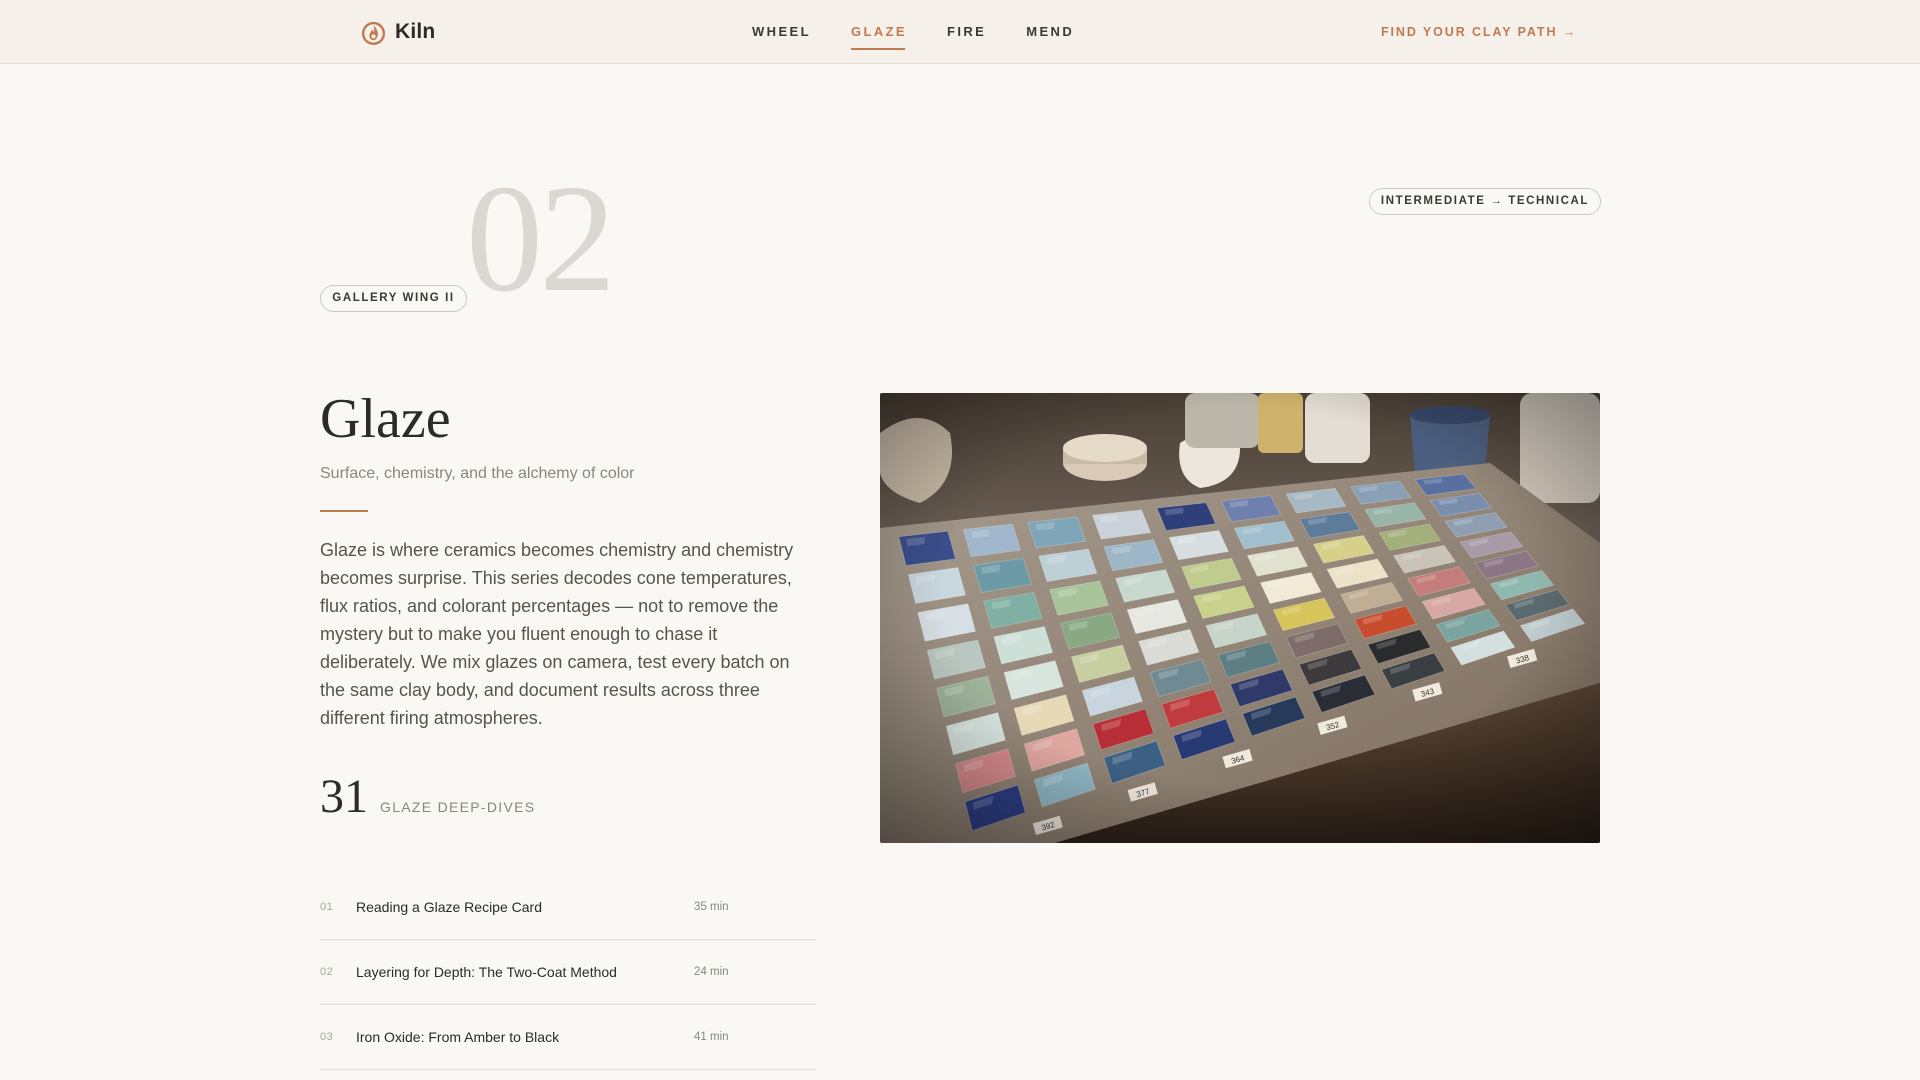 Image resolution: width=1920 pixels, height=1080 pixels. I want to click on lesson-number: 02, so click(327, 972).